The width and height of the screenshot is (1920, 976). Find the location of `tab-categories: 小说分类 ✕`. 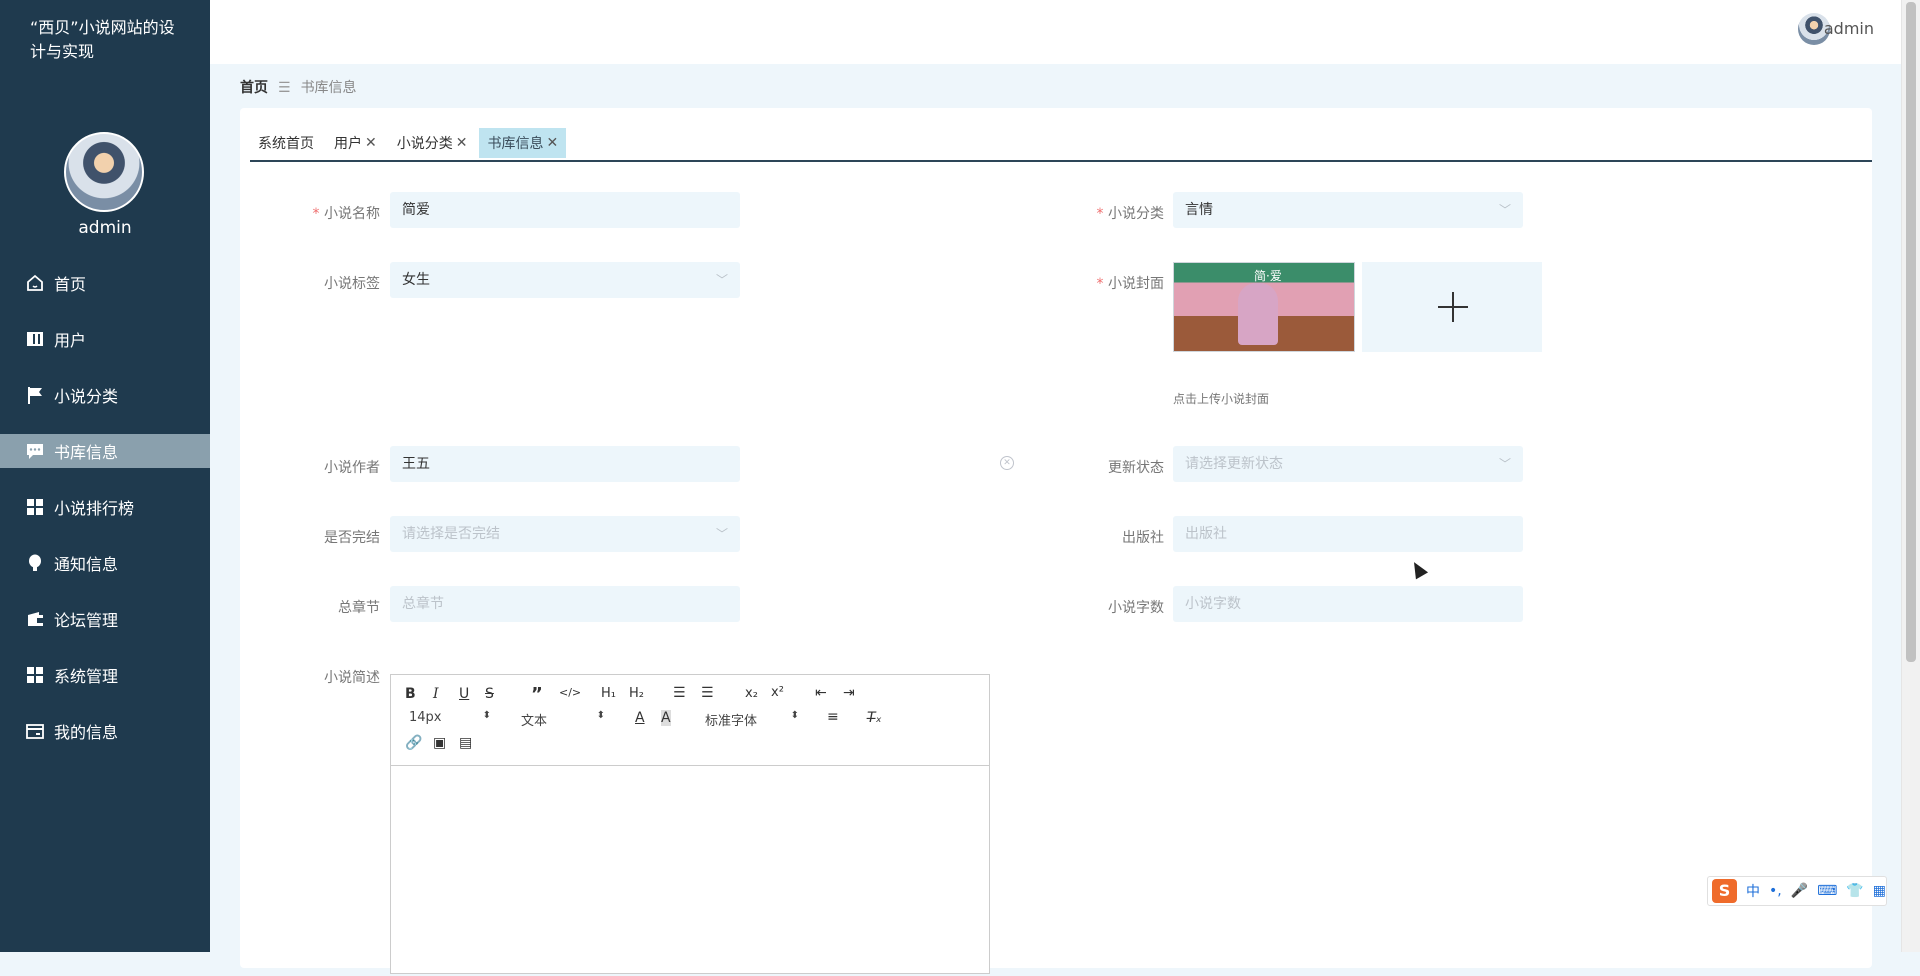

tab-categories: 小说分类 ✕ is located at coordinates (432, 143).